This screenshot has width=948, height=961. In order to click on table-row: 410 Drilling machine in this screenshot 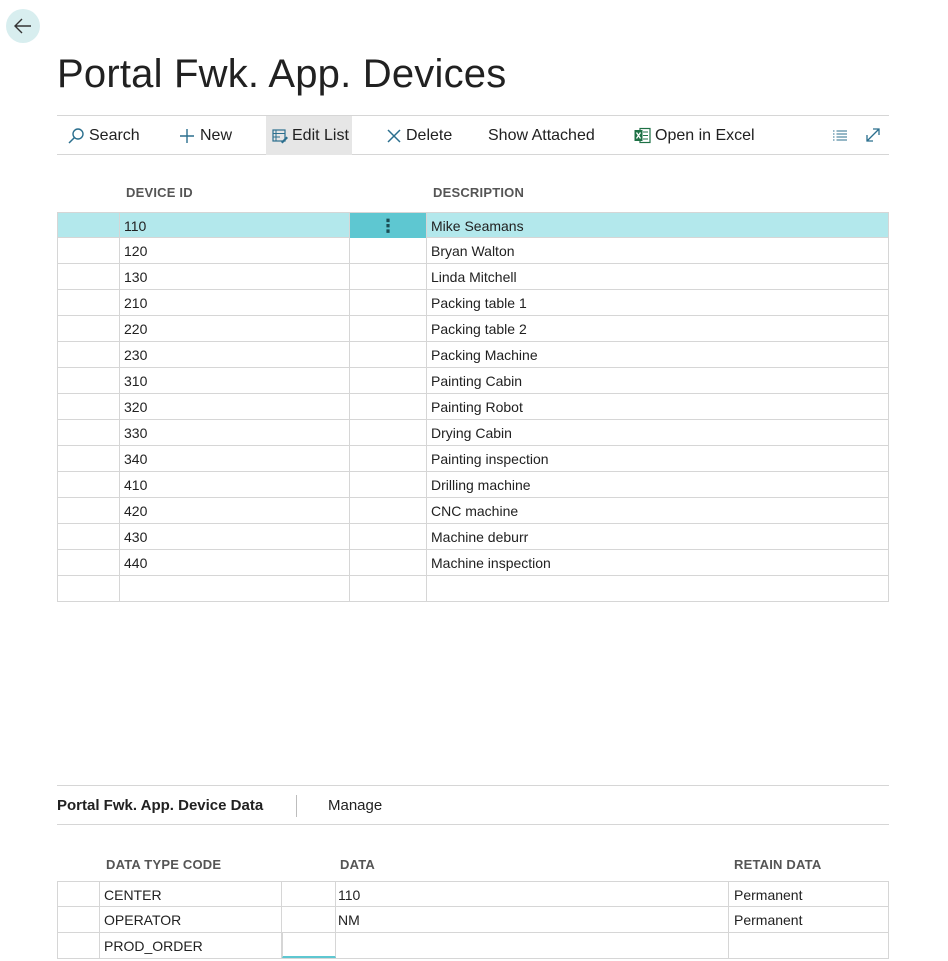, I will do `click(473, 485)`.